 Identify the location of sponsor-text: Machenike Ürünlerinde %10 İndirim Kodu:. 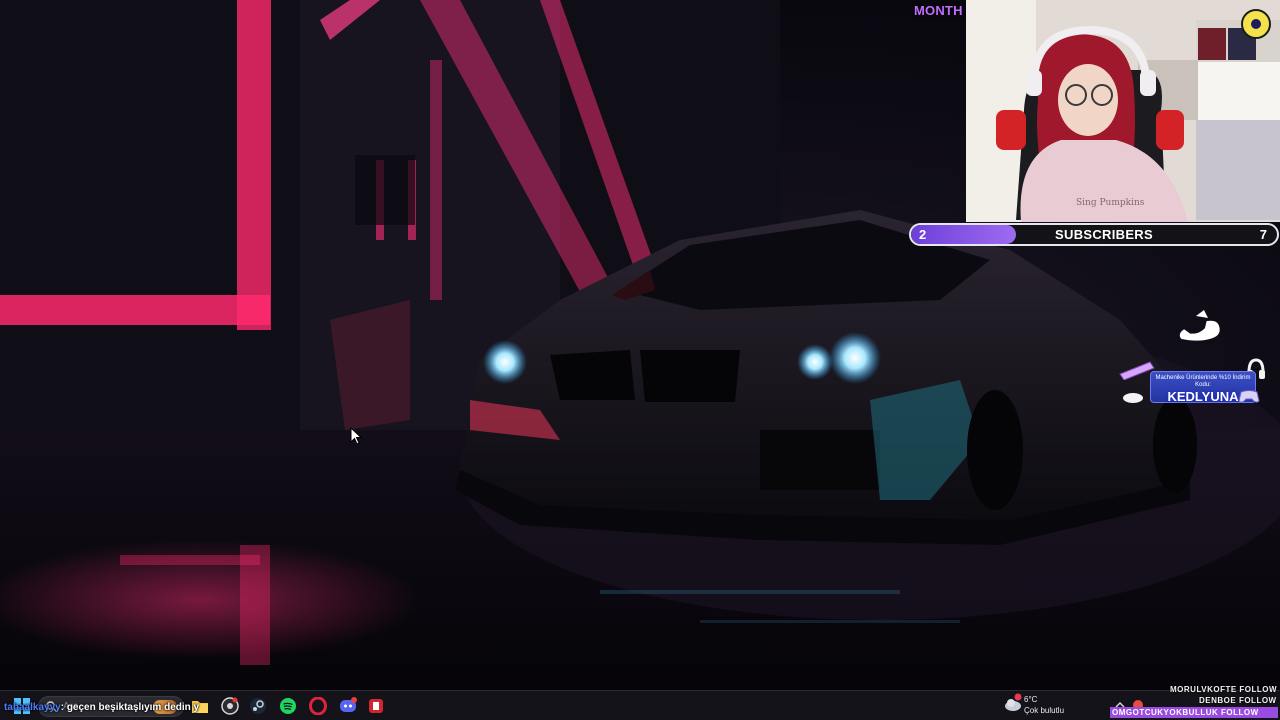
(1203, 381).